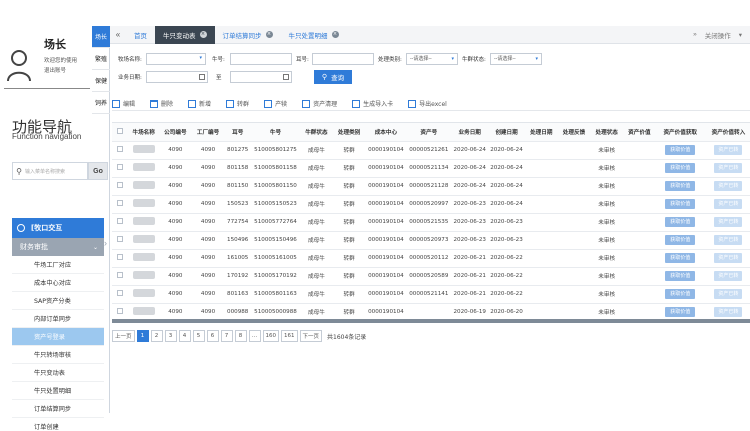 The height and width of the screenshot is (431, 750). Describe the element at coordinates (269, 34) in the screenshot. I see `close-icon: ×` at that location.